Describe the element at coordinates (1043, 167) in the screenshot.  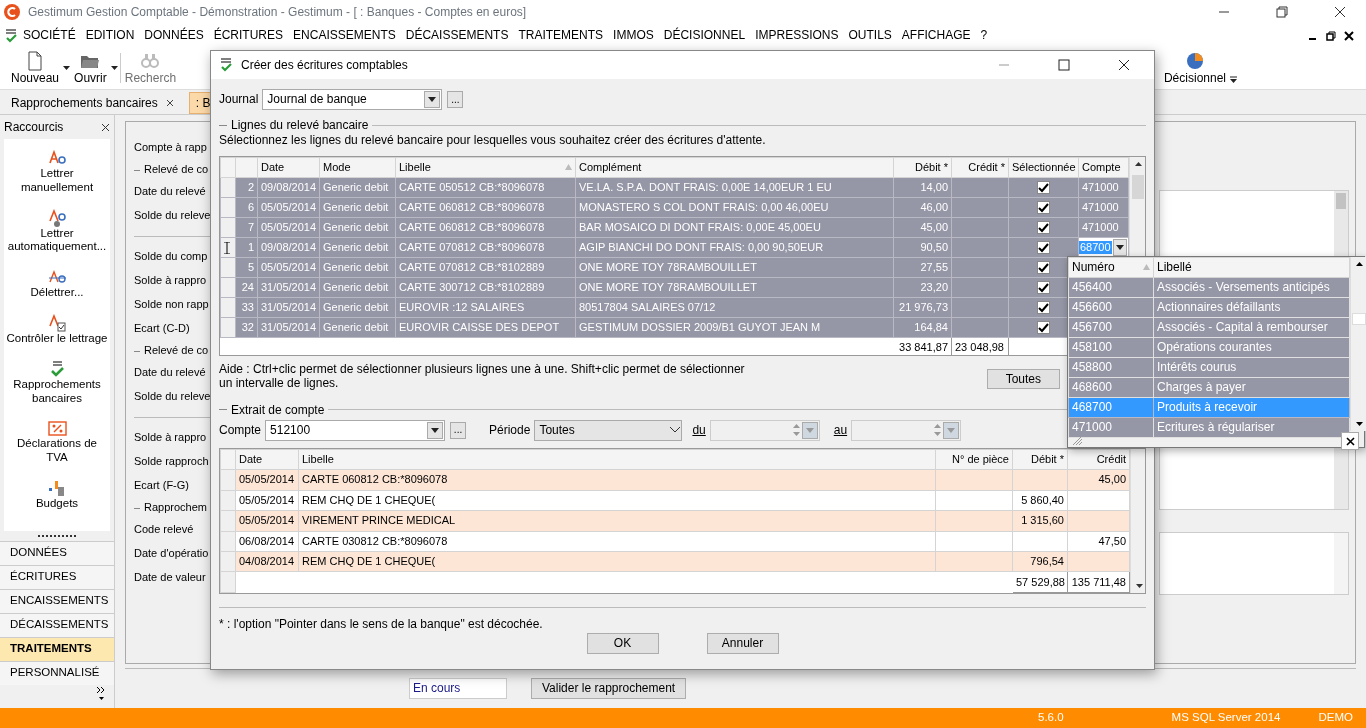
I see `column-header: Sélectionnée` at that location.